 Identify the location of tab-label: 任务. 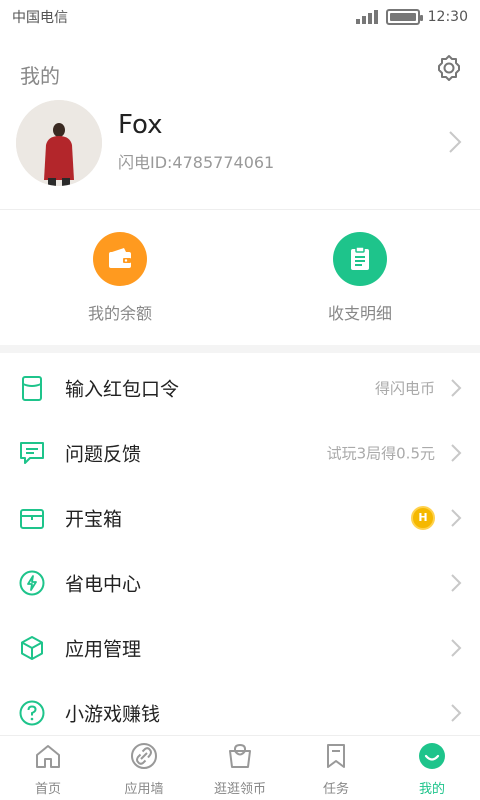
(335, 789).